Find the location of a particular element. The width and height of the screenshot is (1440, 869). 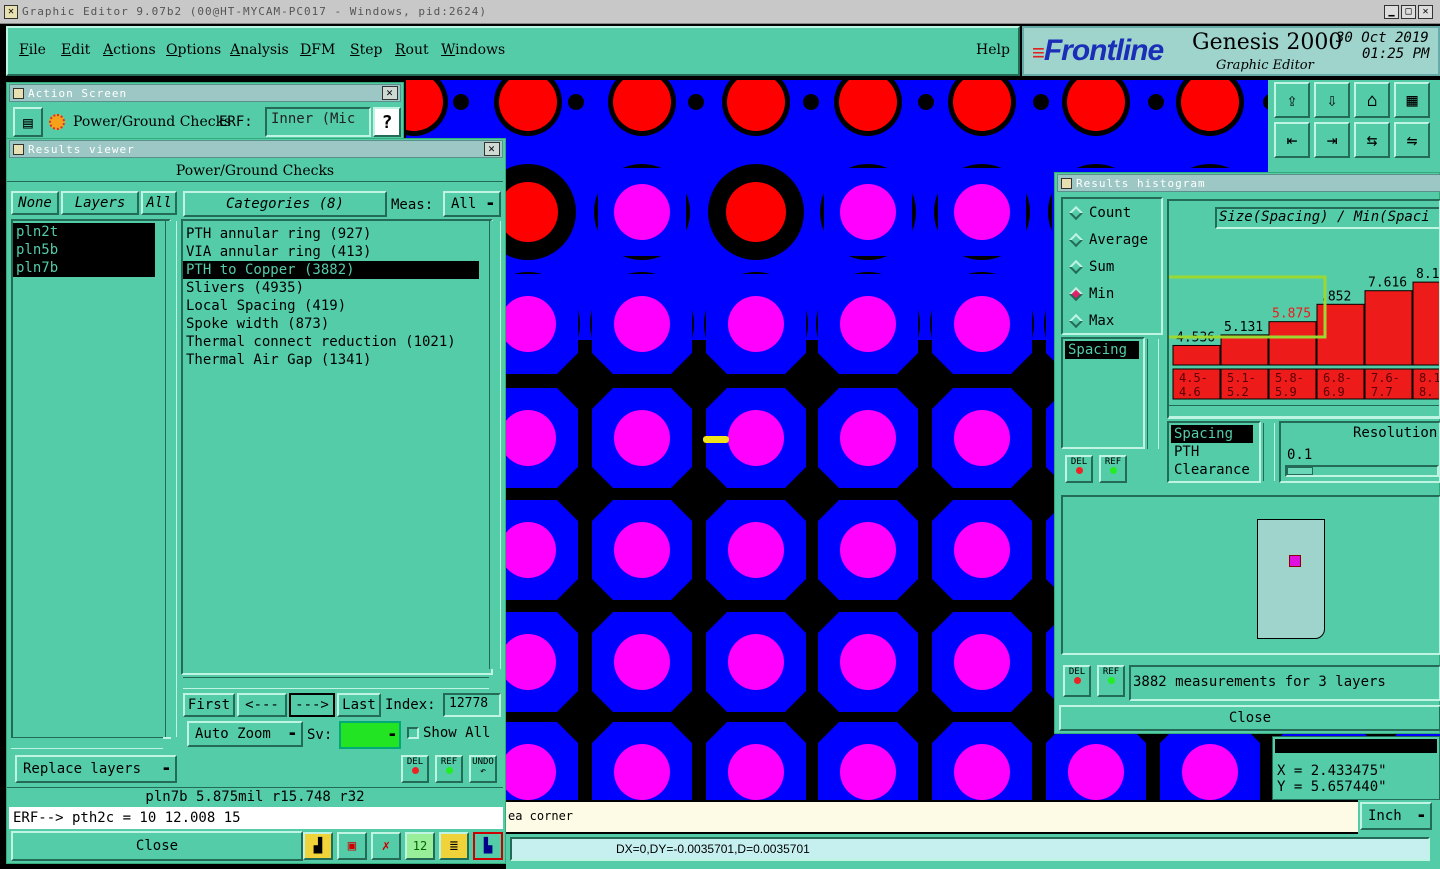

results-close-button: Close is located at coordinates (157, 846).